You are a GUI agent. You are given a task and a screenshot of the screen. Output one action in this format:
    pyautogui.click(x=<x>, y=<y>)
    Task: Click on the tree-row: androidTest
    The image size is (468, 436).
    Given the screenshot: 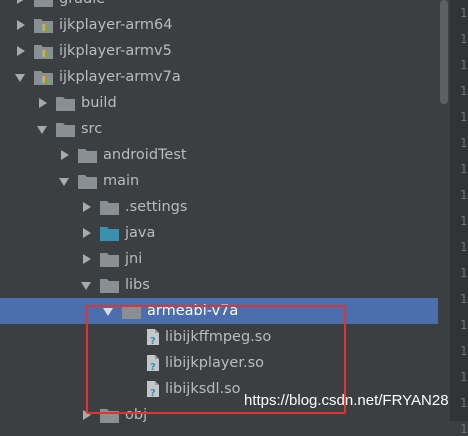 What is the action you would take?
    pyautogui.click(x=219, y=155)
    